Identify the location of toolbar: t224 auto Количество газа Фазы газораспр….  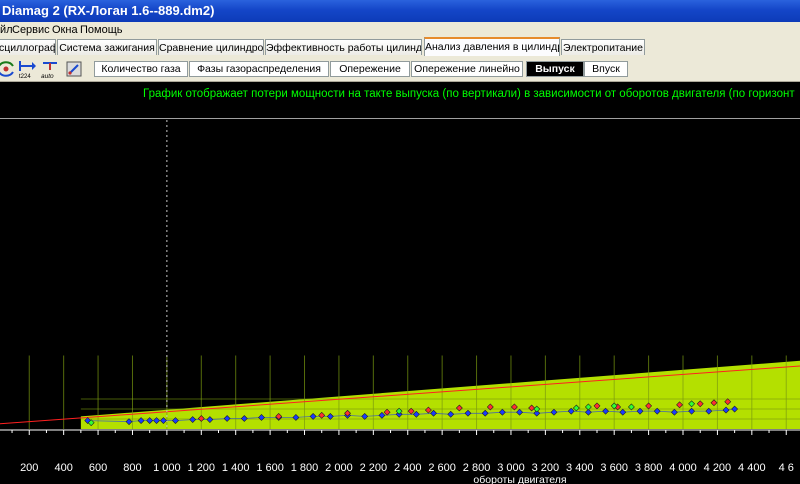
(400, 69).